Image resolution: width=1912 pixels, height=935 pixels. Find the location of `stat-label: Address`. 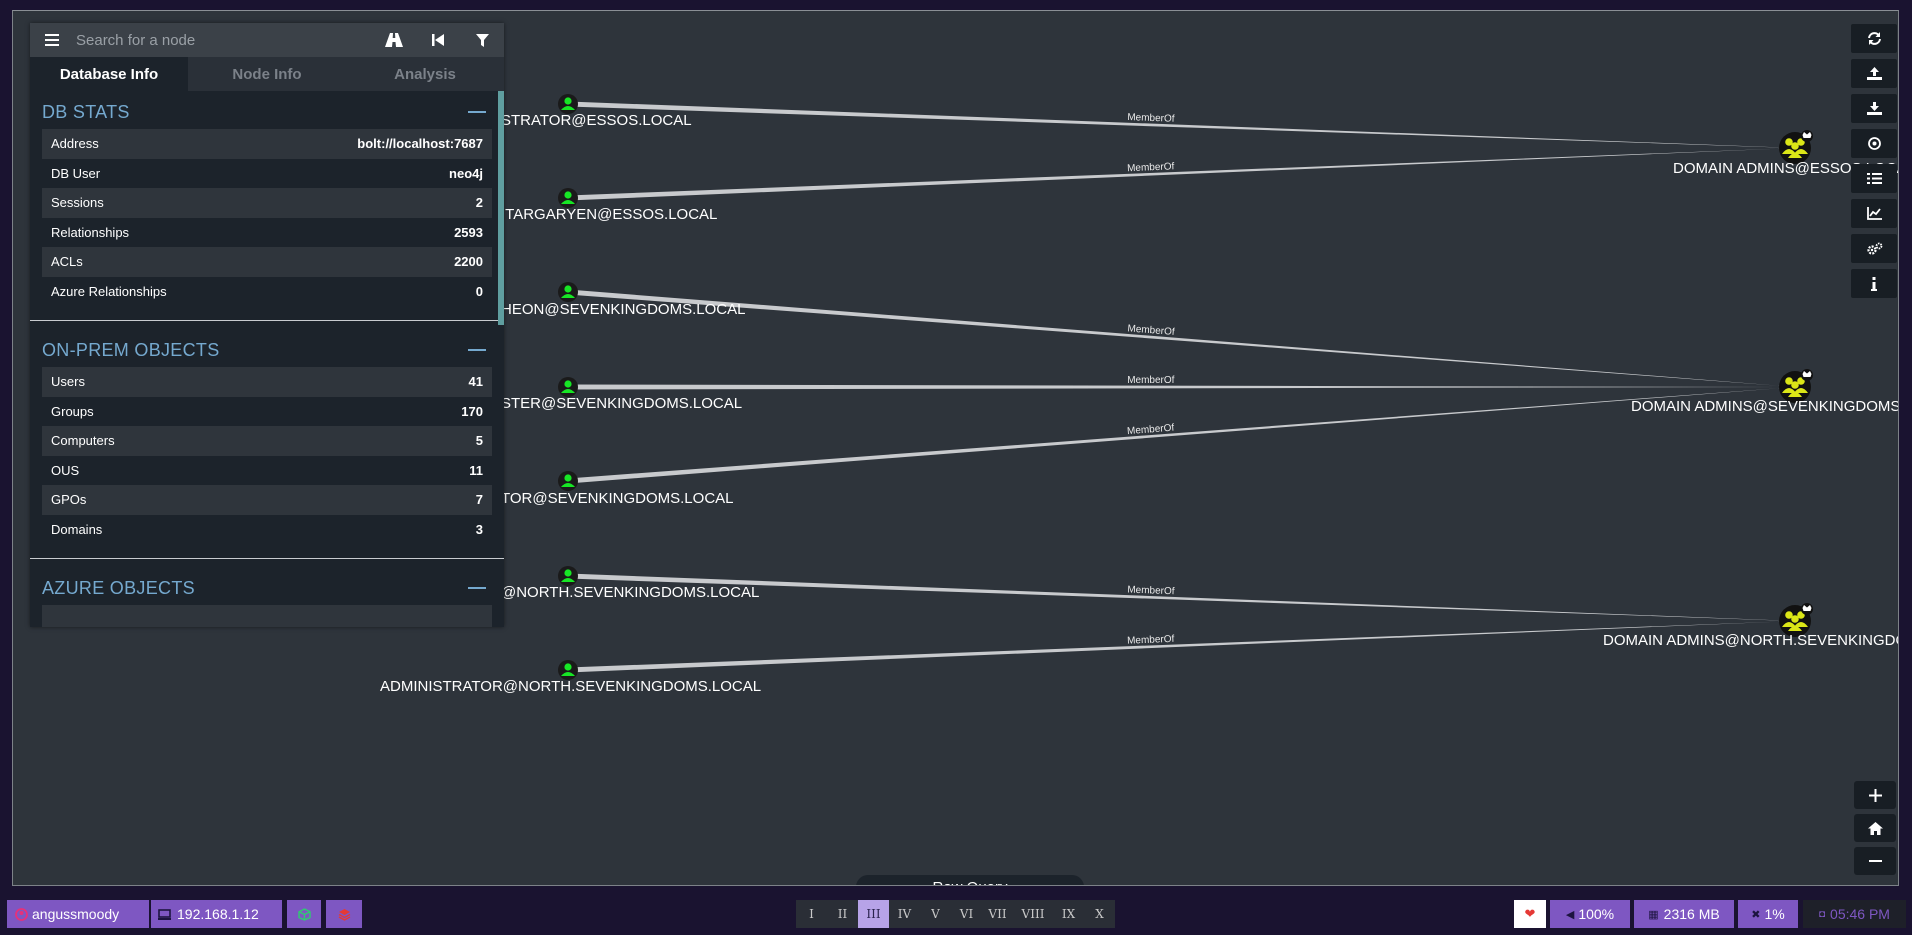

stat-label: Address is located at coordinates (75, 144).